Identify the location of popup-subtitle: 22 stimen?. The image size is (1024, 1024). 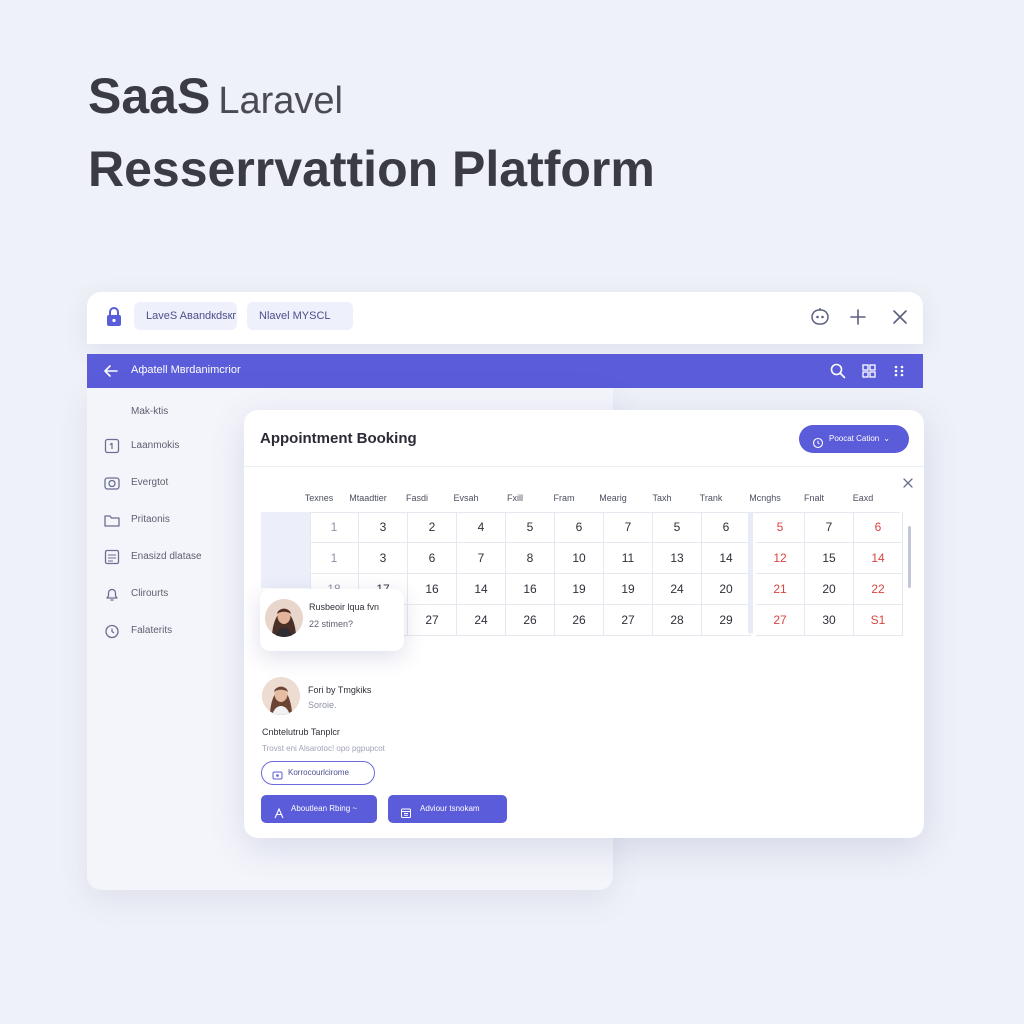
(331, 624).